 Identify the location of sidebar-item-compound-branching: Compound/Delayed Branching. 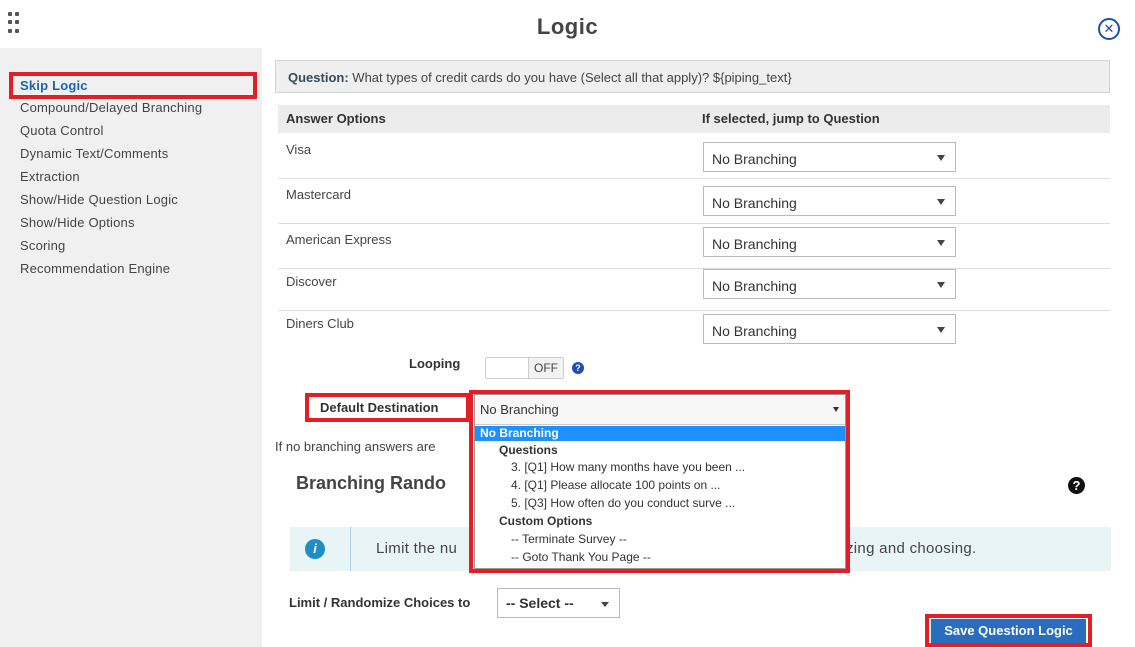
(111, 107).